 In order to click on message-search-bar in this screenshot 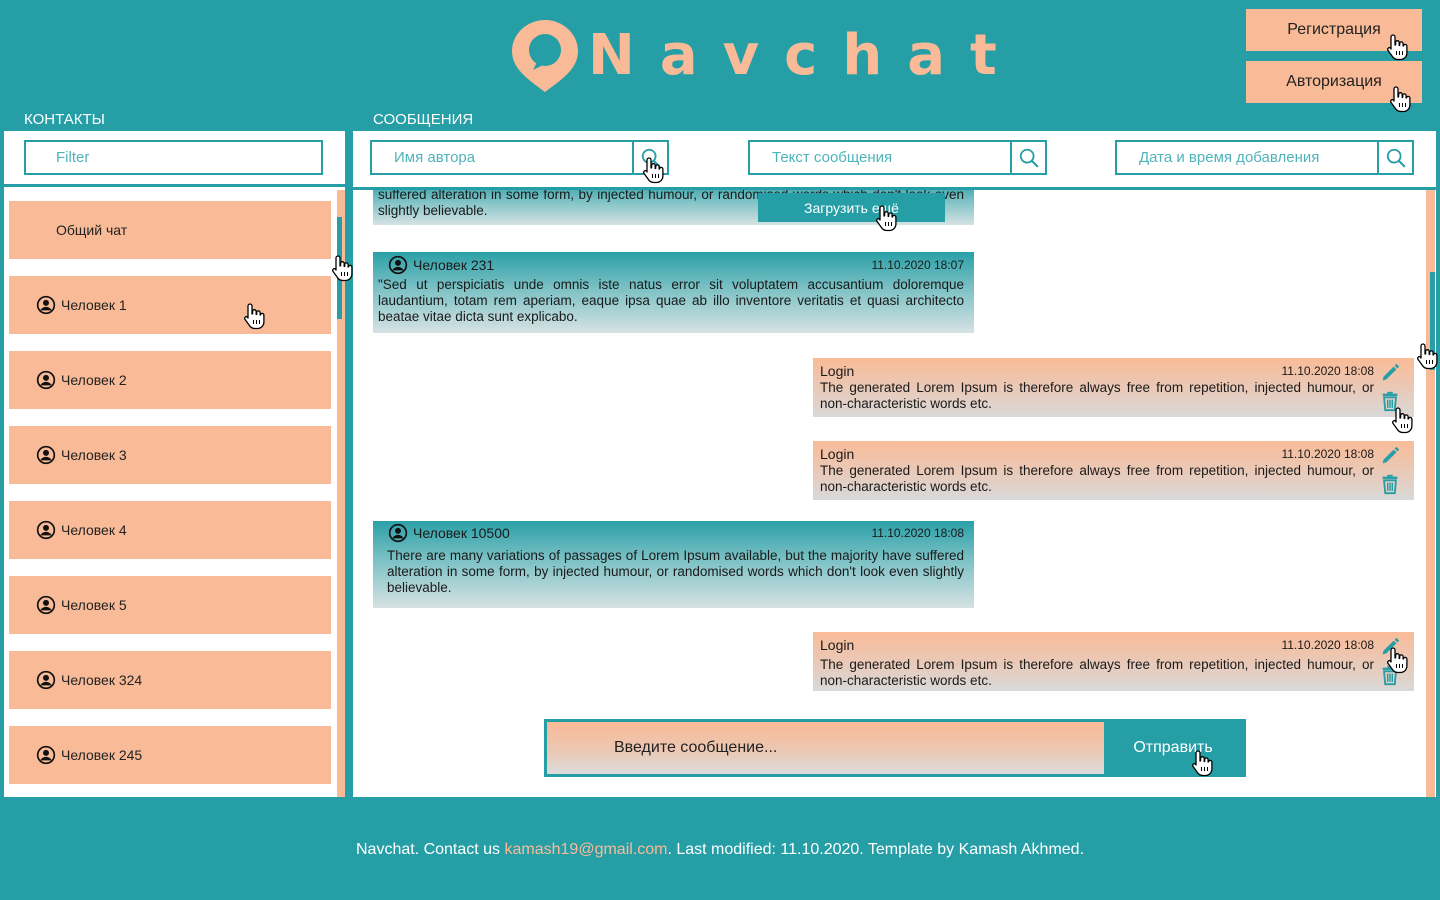, I will do `click(894, 160)`.